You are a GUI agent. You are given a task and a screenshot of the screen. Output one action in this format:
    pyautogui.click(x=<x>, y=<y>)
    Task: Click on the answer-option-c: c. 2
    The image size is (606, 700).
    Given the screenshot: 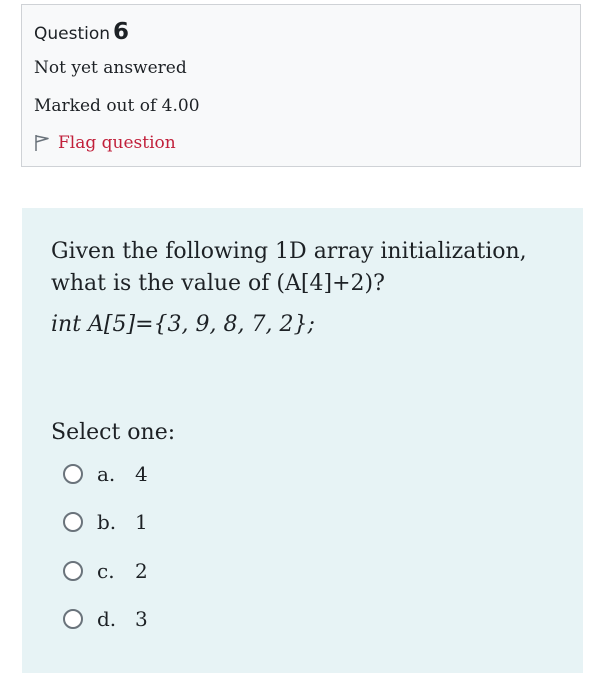 What is the action you would take?
    pyautogui.click(x=105, y=571)
    